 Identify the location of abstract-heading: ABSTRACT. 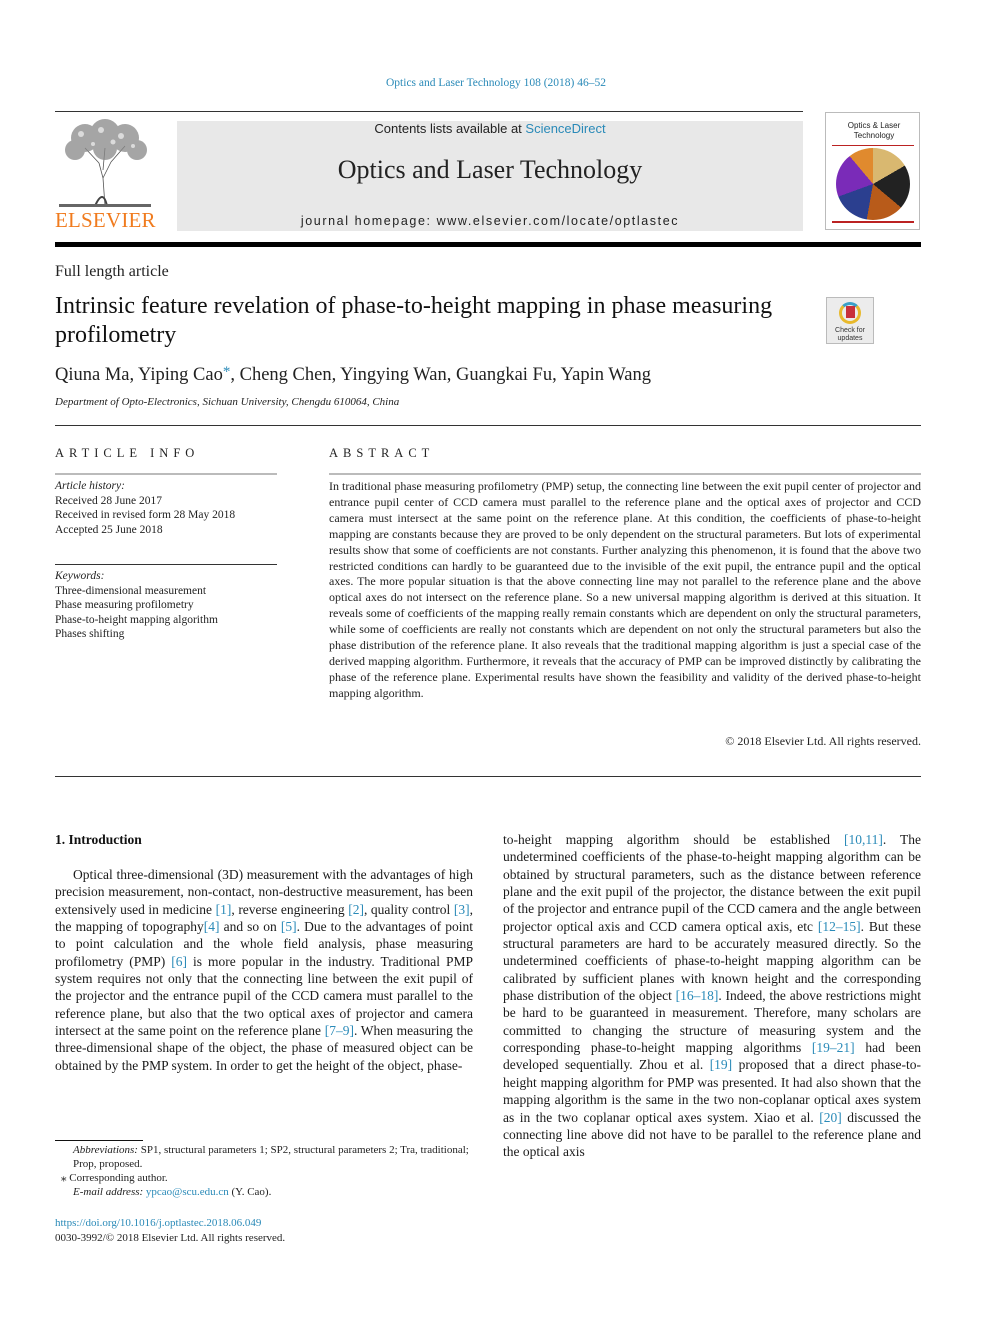
(382, 453).